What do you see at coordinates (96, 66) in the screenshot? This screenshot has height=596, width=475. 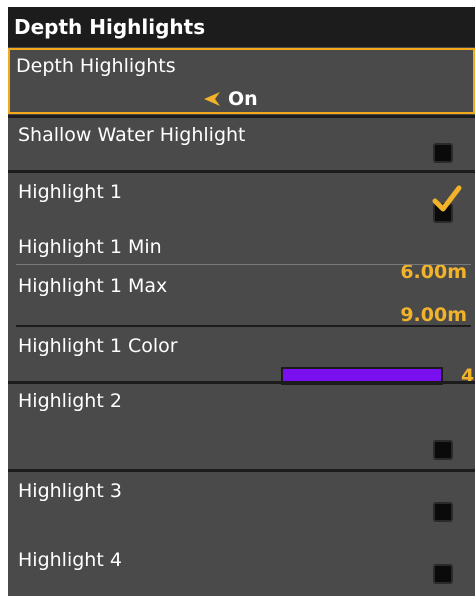 I see `menu-item-label: Depth Highlights` at bounding box center [96, 66].